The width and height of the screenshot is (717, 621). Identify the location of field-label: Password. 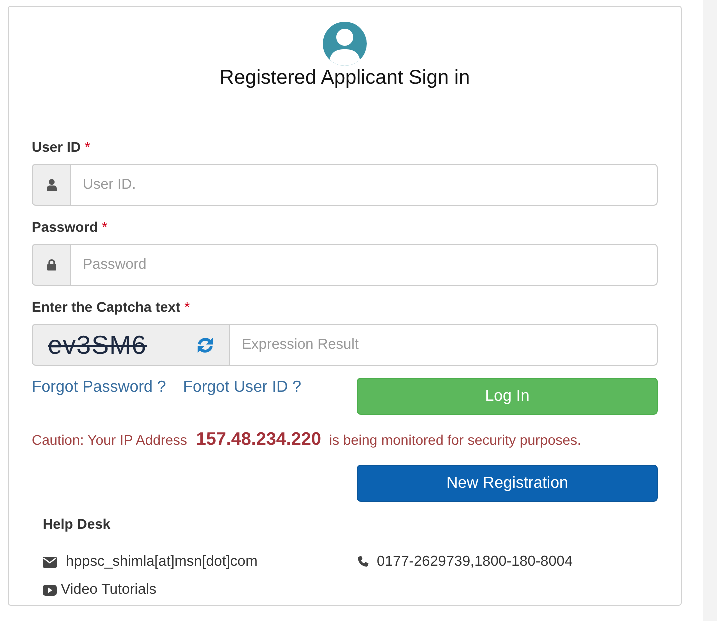
(65, 227).